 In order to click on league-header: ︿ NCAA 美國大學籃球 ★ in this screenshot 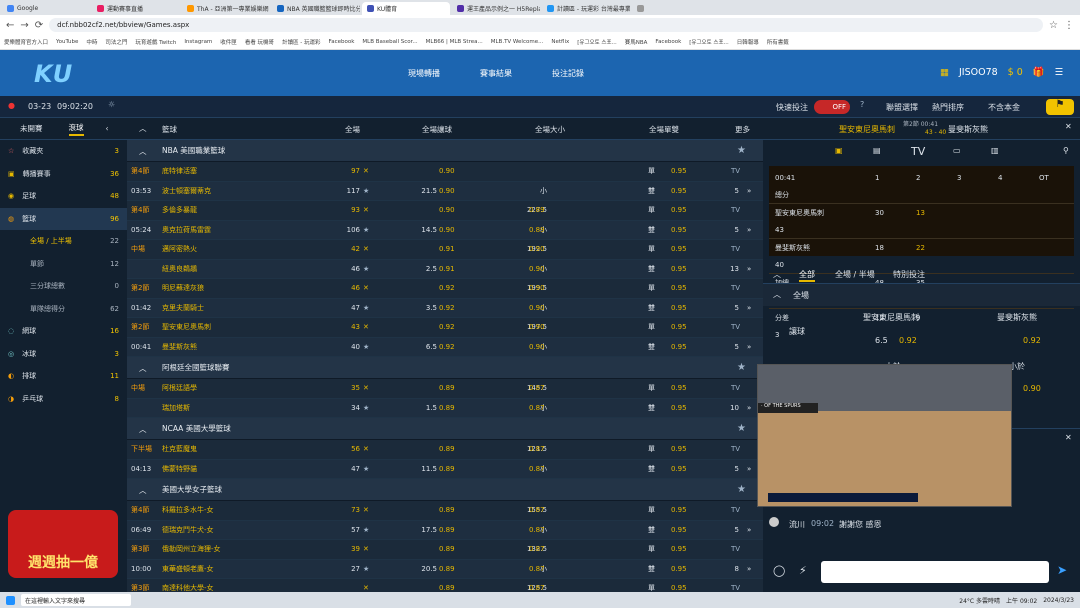, I will do `click(445, 429)`.